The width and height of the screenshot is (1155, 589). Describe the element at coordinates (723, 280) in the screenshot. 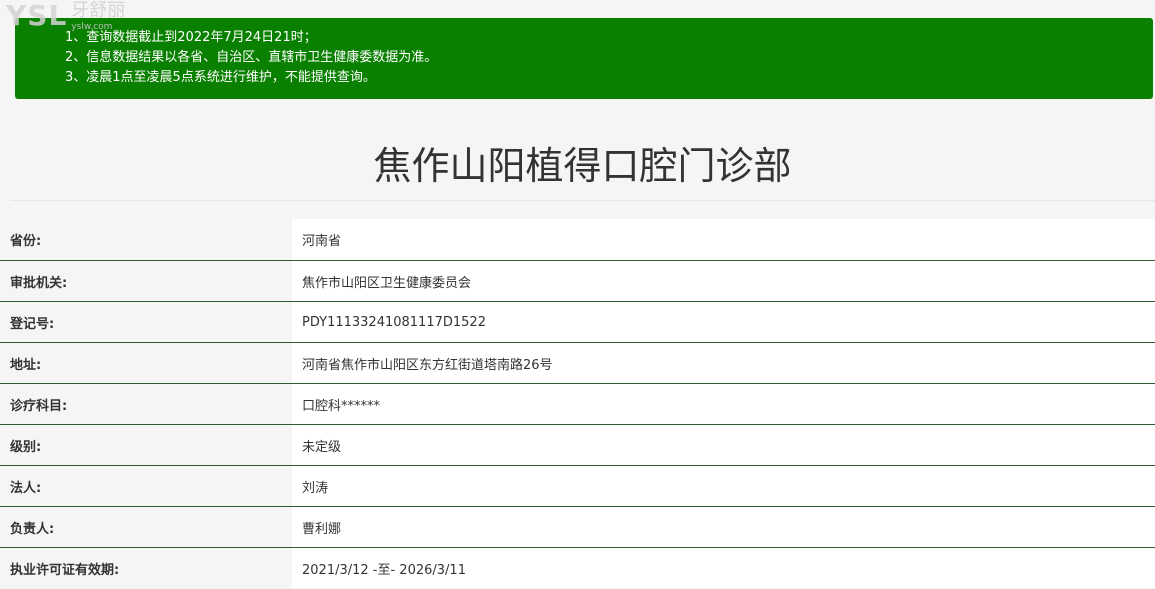

I see `row-value: 焦作市山阳区卫生健康委员会` at that location.